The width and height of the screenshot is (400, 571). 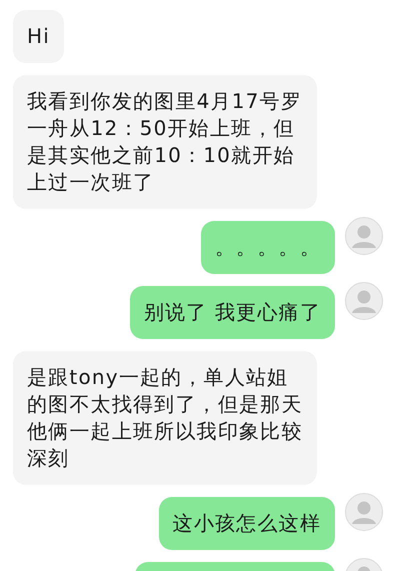 I want to click on sent-message-bubble: 别说了 我更心痛了, so click(x=232, y=312).